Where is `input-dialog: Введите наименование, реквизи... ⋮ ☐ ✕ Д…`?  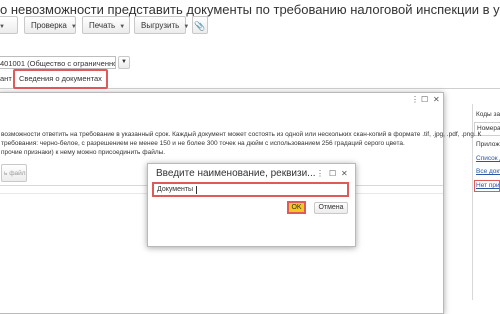 input-dialog: Введите наименование, реквизи... ⋮ ☐ ✕ Д… is located at coordinates (251, 205).